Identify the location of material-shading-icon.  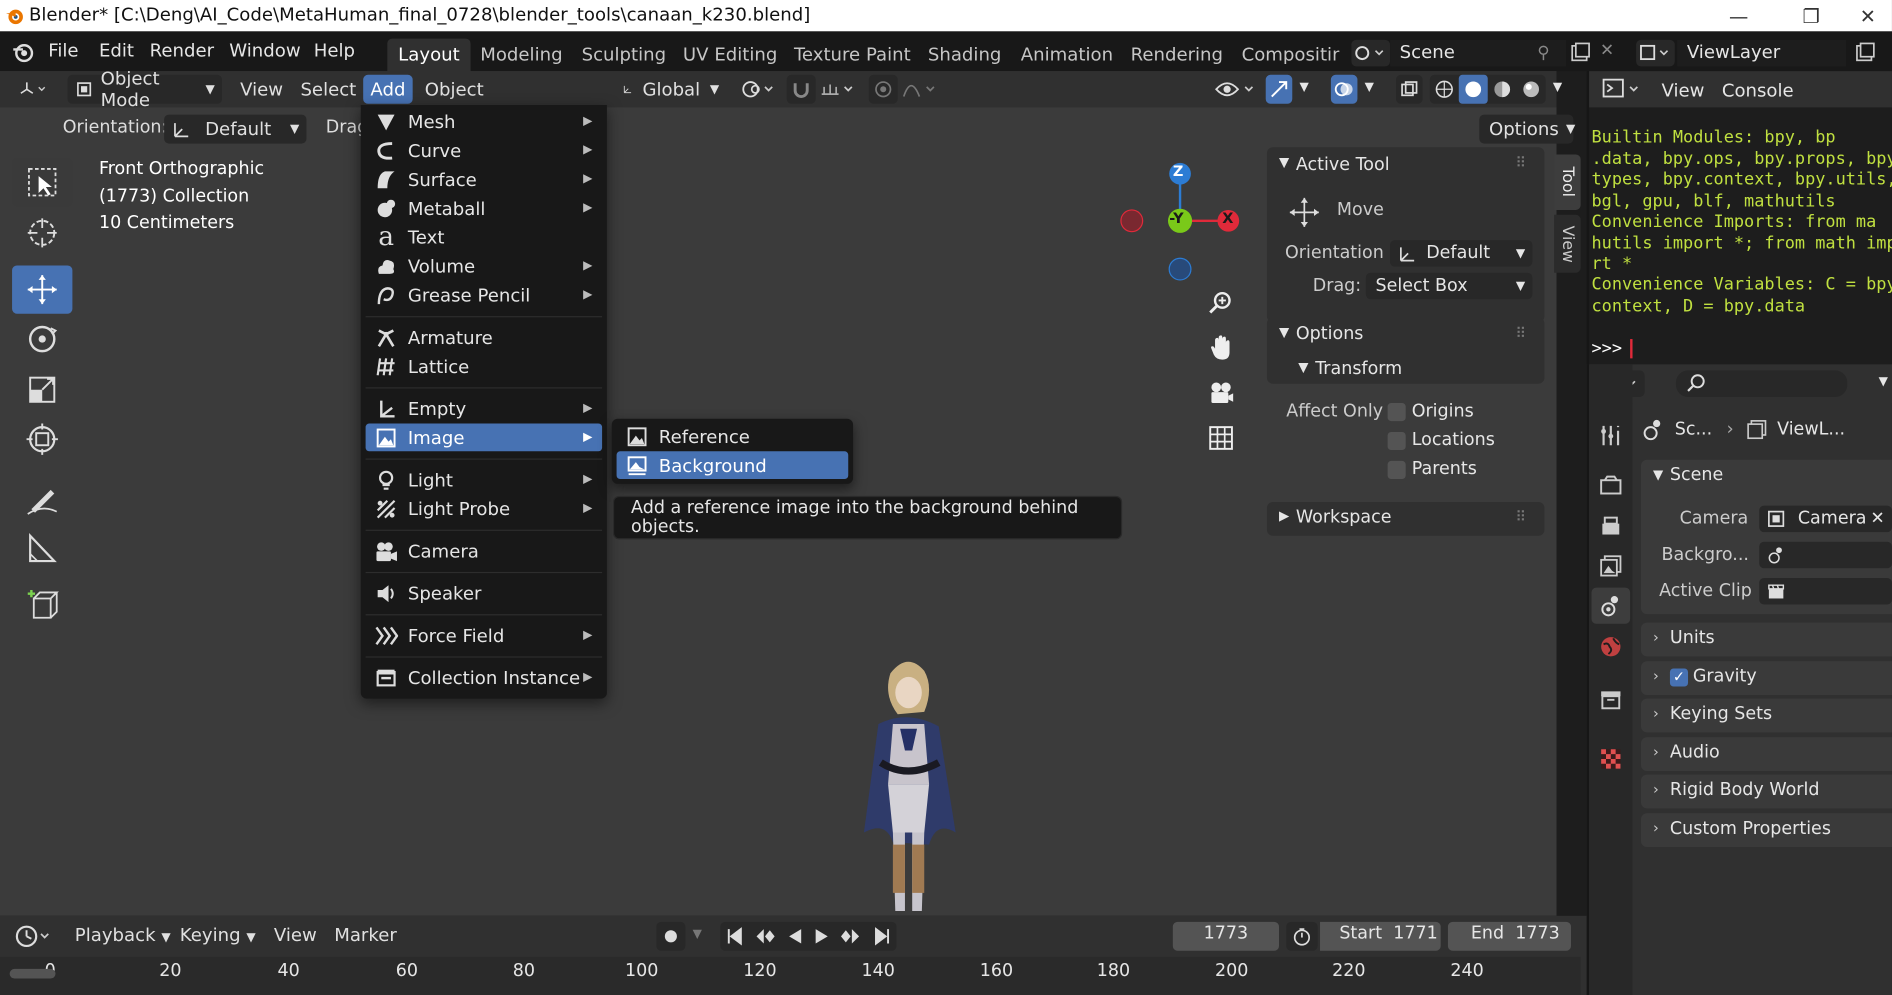
(1502, 89).